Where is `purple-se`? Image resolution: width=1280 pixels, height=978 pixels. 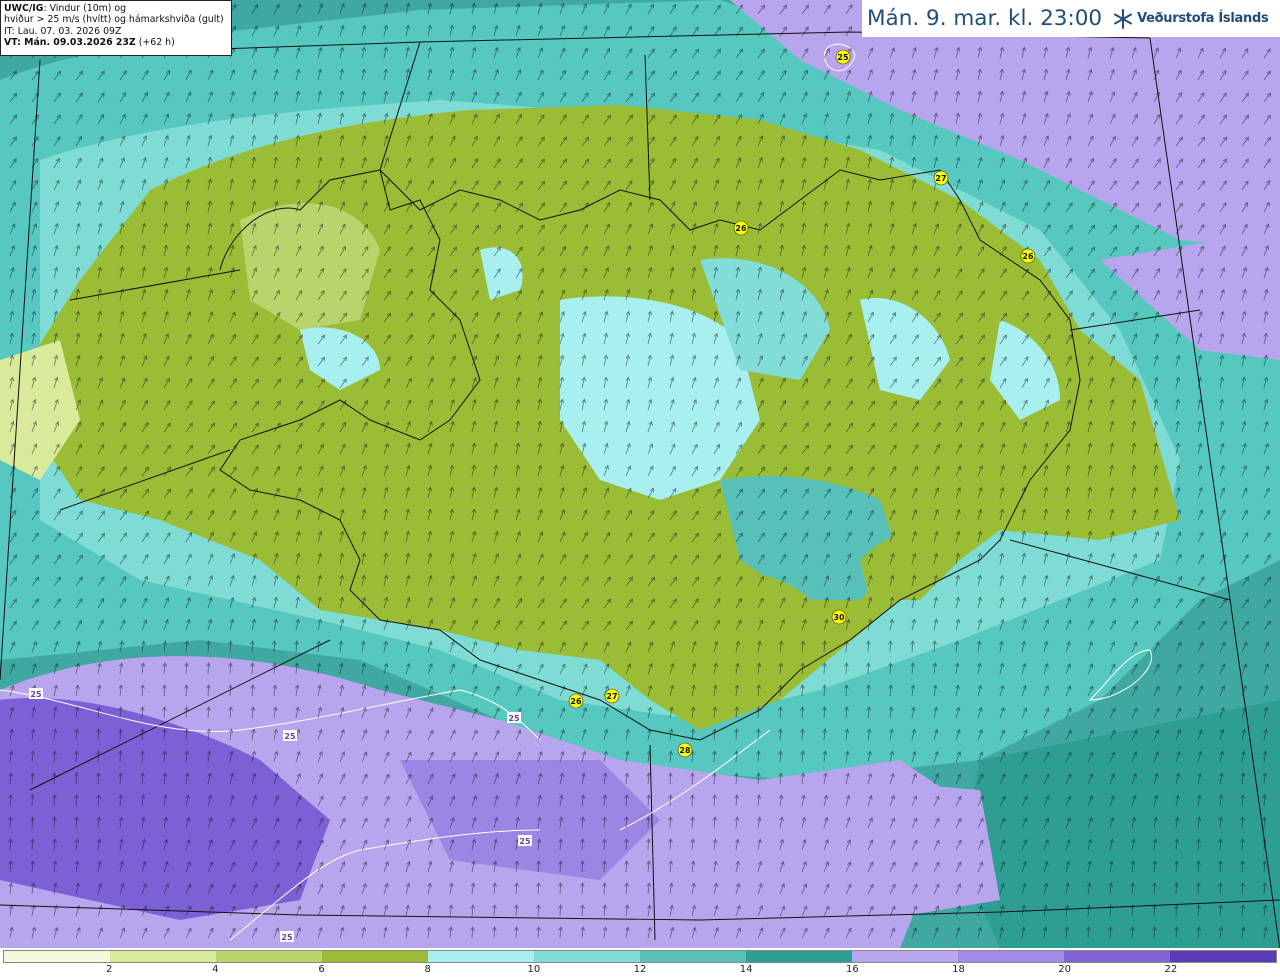 purple-se is located at coordinates (930, 850).